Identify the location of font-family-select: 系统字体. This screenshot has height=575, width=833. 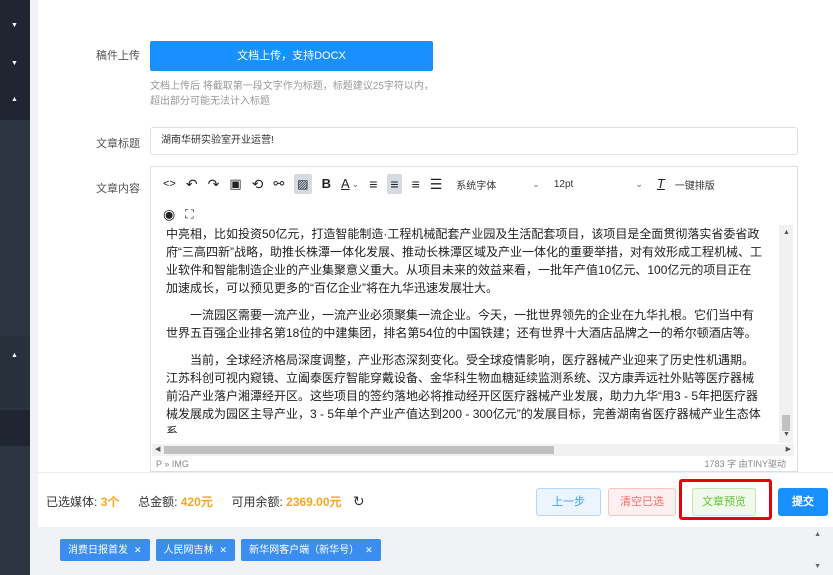
(476, 184).